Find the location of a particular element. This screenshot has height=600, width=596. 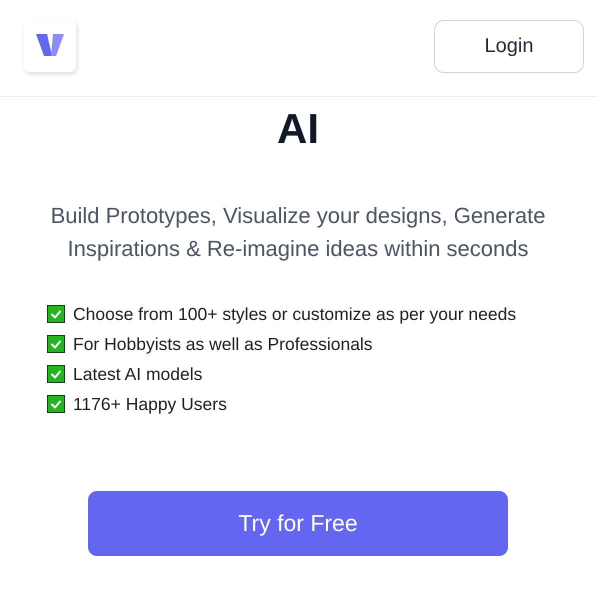

try-for-free-button: Try for Free is located at coordinates (298, 523).